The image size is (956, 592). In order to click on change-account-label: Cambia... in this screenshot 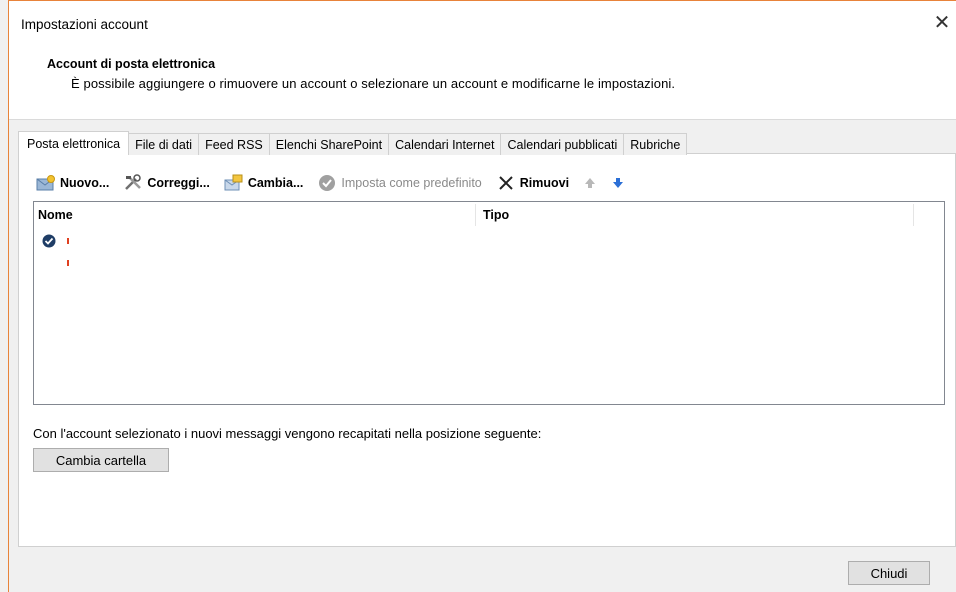, I will do `click(275, 183)`.